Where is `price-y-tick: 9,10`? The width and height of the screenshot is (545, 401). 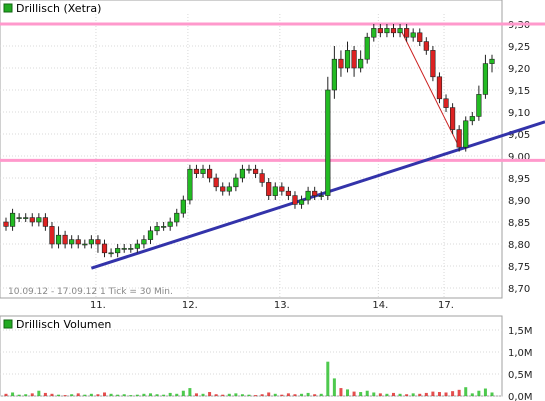 price-y-tick: 9,10 is located at coordinates (519, 113).